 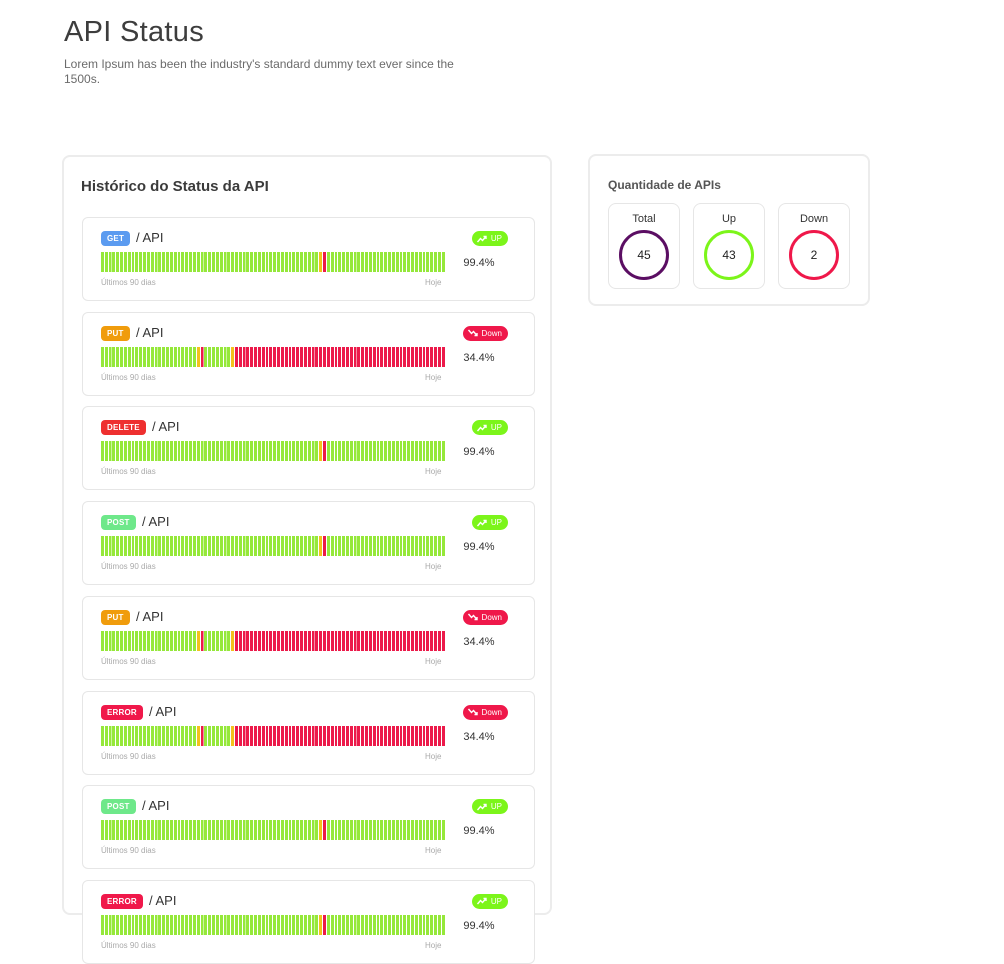 I want to click on count-ring: 2, so click(x=814, y=255).